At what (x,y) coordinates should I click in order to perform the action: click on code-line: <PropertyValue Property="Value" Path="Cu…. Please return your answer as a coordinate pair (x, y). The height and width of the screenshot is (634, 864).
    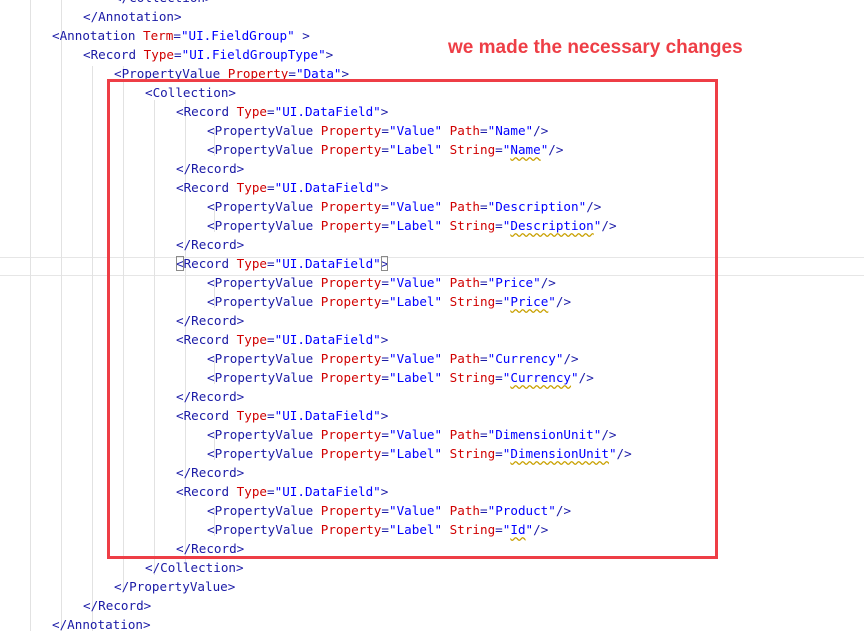
    Looking at the image, I should click on (393, 358).